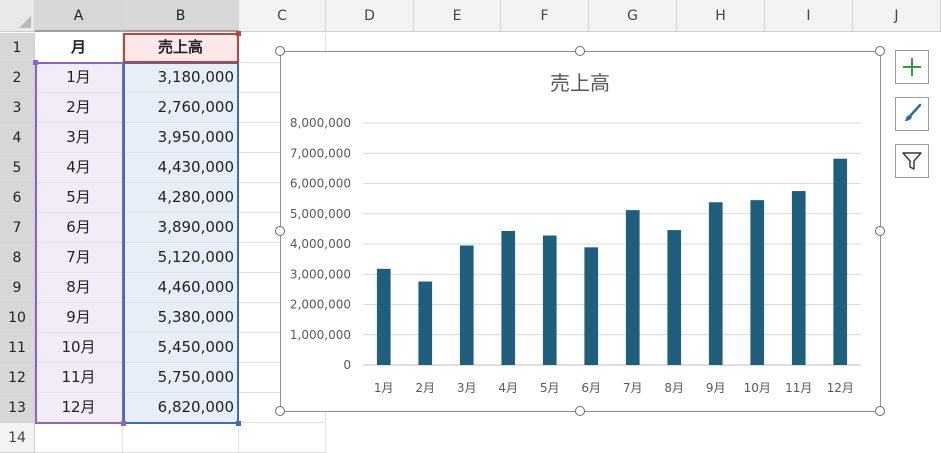  I want to click on column-header-e: E, so click(457, 16).